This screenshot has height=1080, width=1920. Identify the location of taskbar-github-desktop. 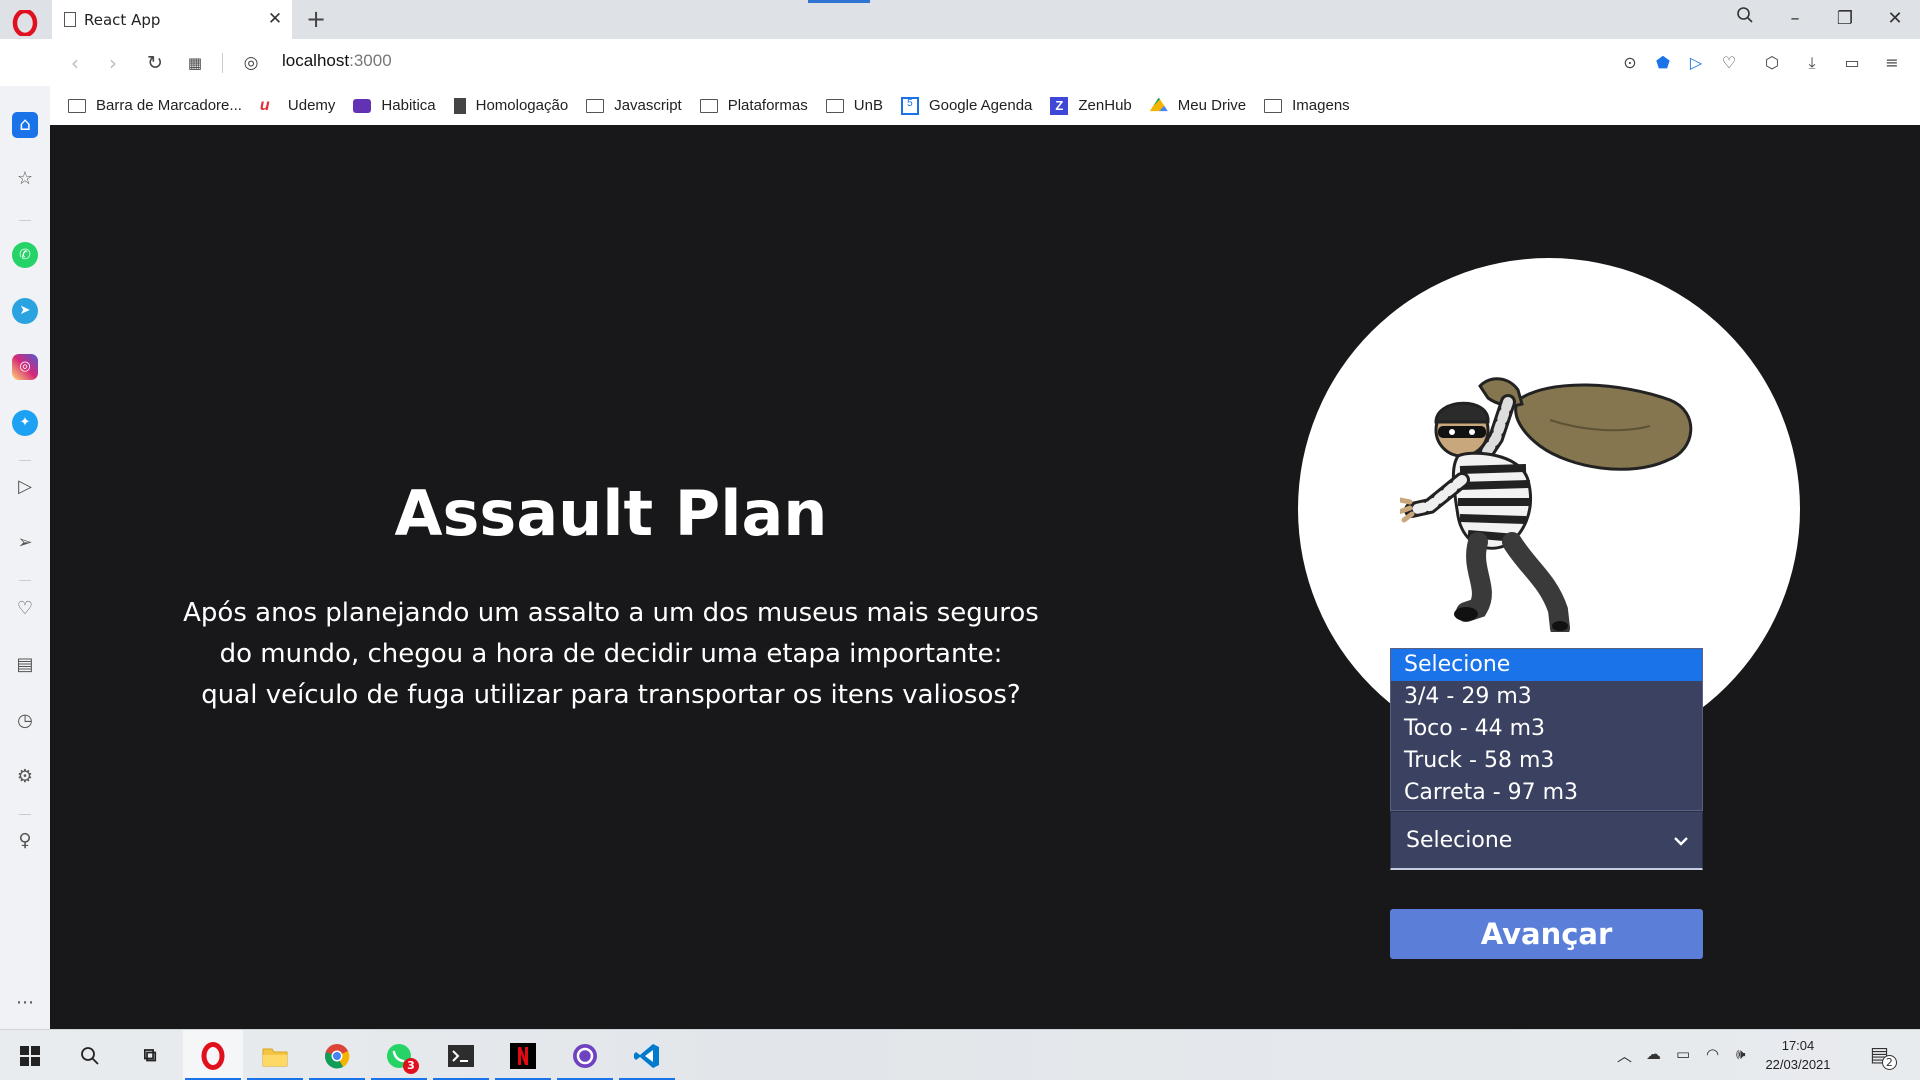
(585, 1055).